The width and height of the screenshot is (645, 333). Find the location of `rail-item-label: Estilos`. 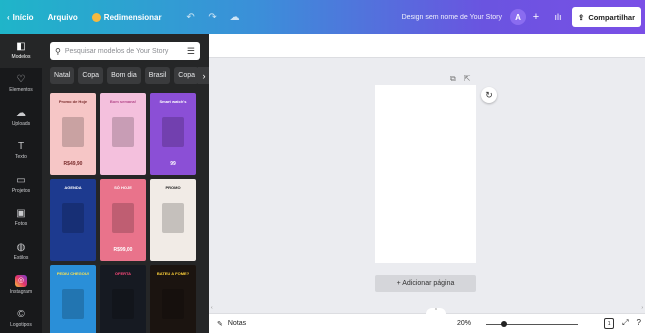

rail-item-label: Estilos is located at coordinates (21, 257).